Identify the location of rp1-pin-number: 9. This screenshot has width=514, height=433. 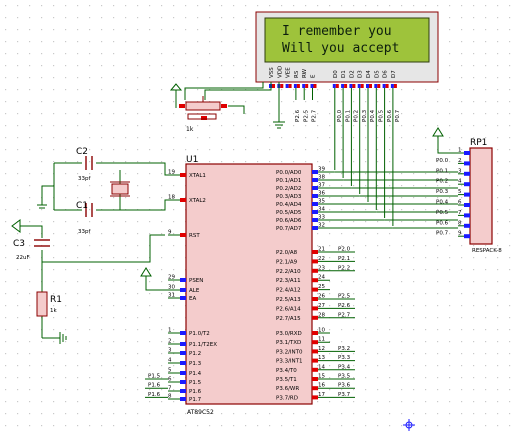
(460, 234).